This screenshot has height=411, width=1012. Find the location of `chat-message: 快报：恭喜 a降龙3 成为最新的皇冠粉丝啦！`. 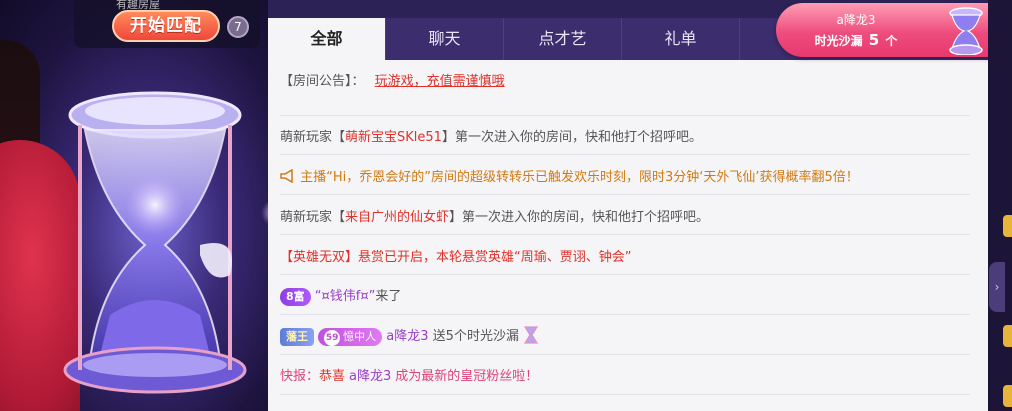

chat-message: 快报：恭喜 a降龙3 成为最新的皇冠粉丝啦！ is located at coordinates (409, 376).